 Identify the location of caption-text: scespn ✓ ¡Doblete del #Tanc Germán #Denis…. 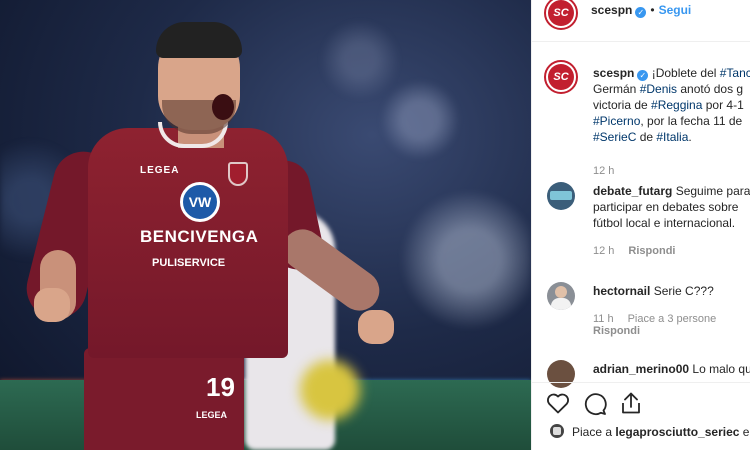
(671, 121).